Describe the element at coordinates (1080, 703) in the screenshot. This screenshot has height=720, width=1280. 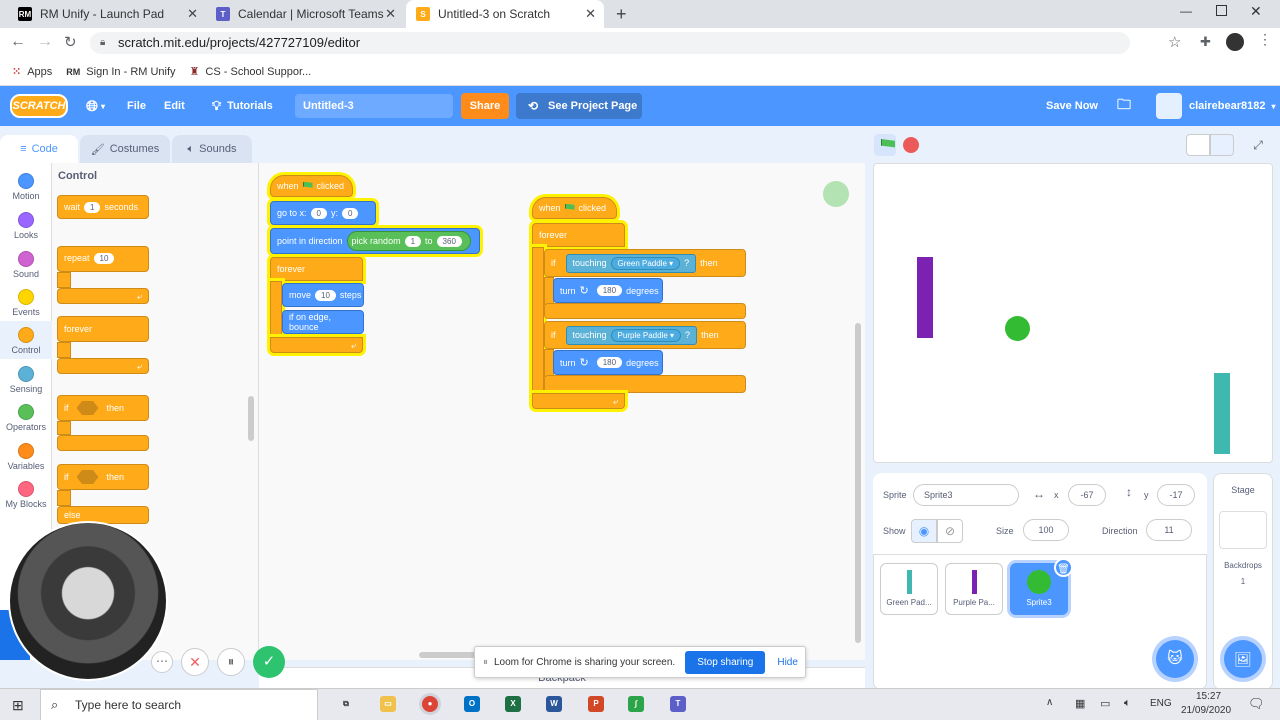
I see `tray-network-icon: ▦` at that location.